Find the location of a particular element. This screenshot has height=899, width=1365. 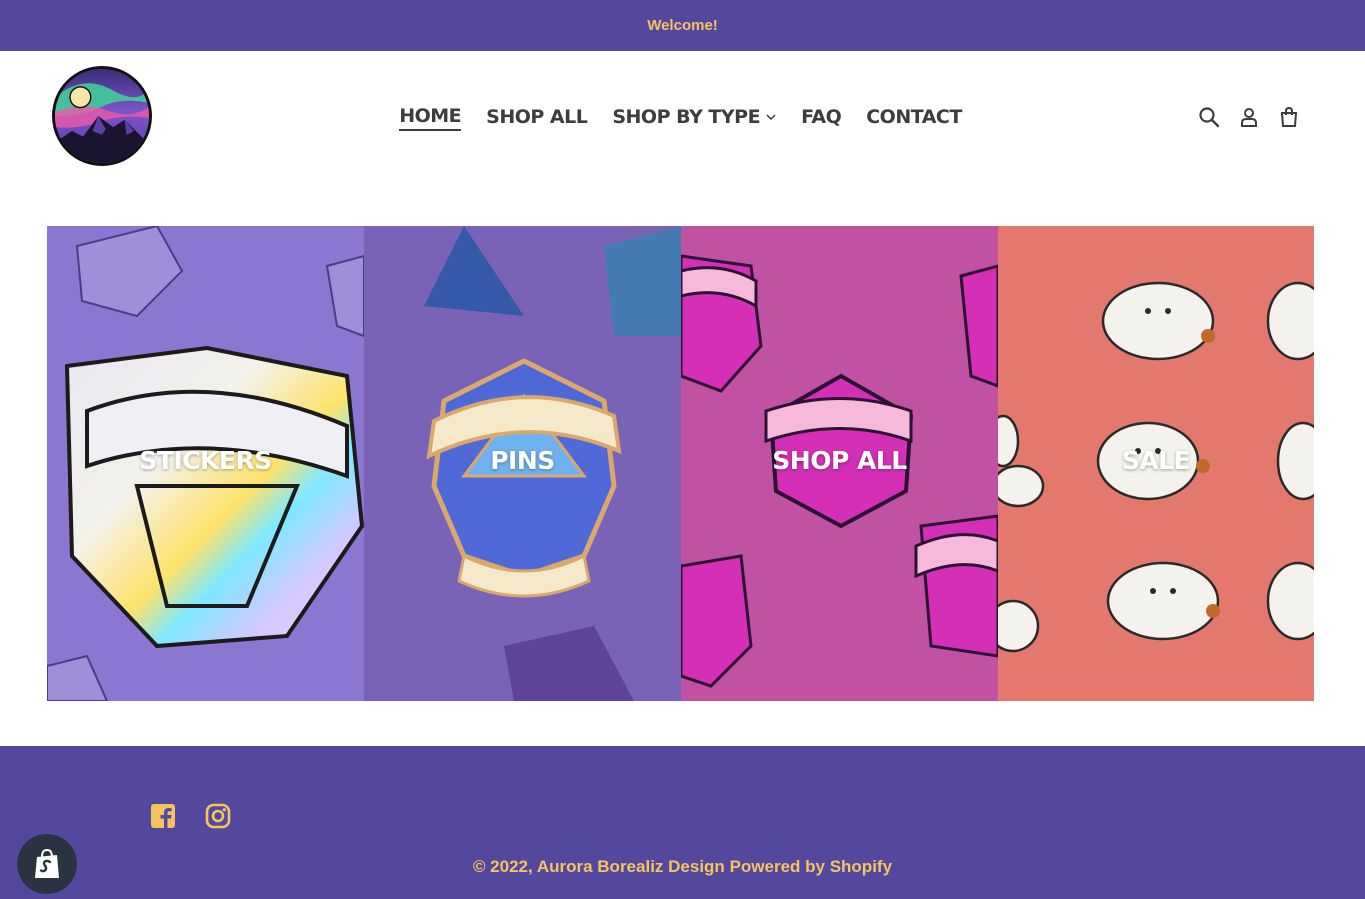

chevron-down-icon is located at coordinates (771, 117).